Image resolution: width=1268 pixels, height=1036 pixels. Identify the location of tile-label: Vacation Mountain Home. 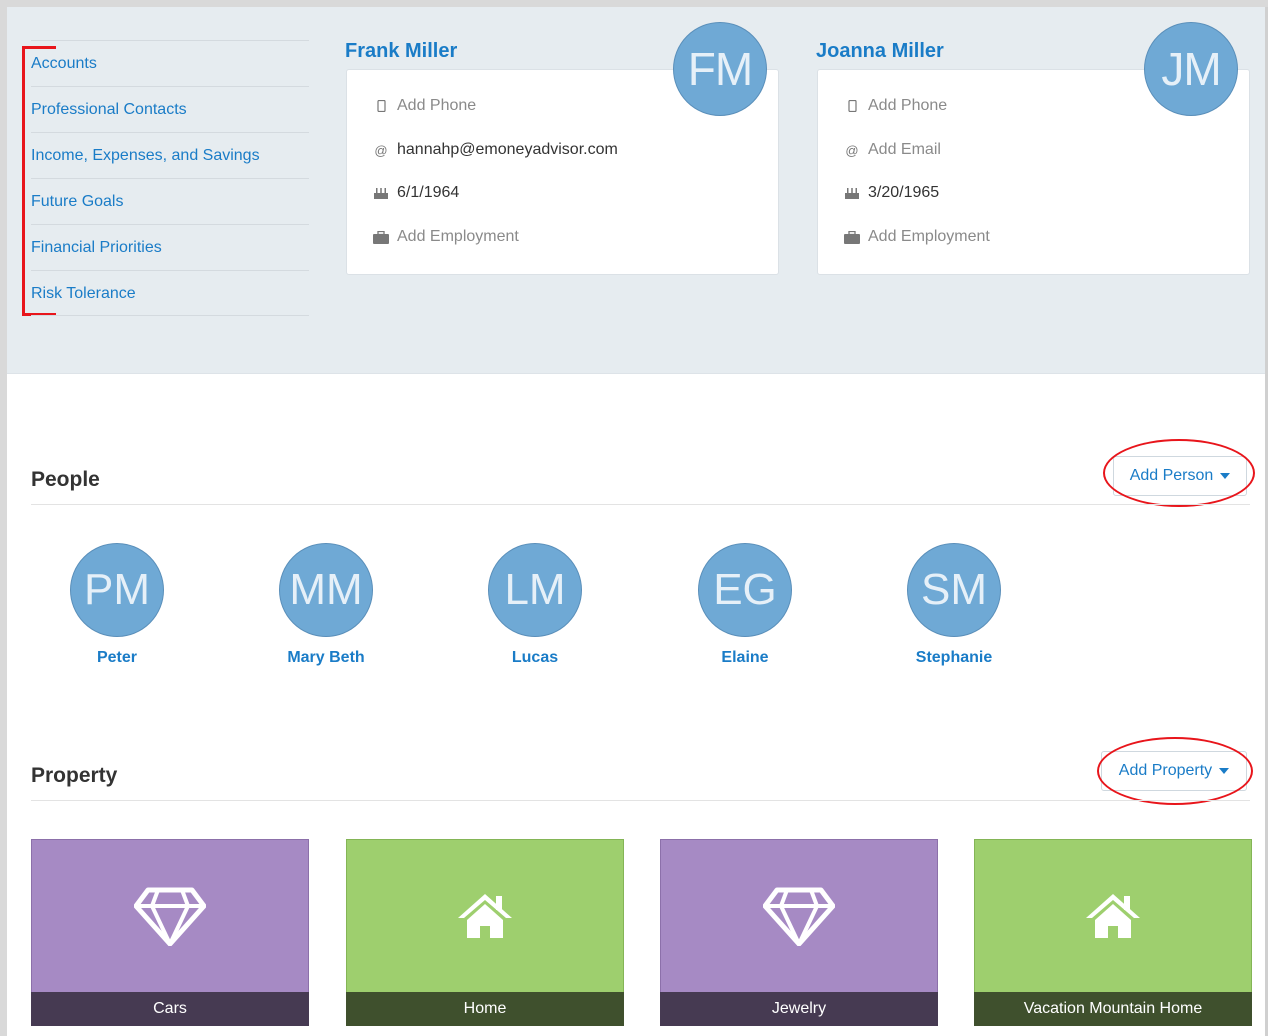
(1113, 1009).